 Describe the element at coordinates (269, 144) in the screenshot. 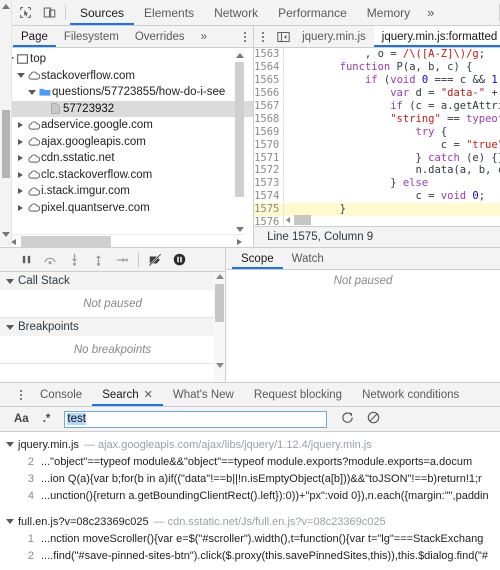

I see `line-number: 1570` at that location.